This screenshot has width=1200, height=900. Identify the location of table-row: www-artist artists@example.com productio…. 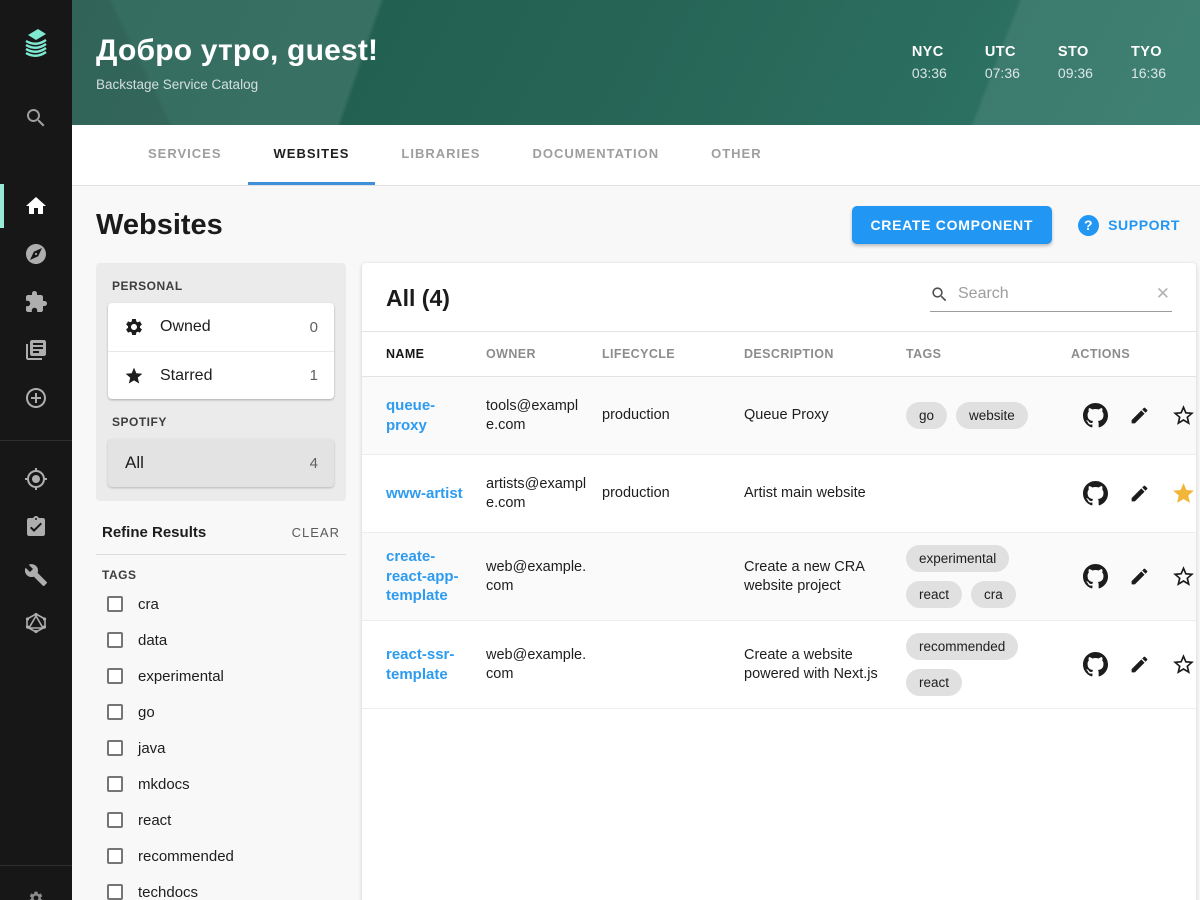
(779, 494).